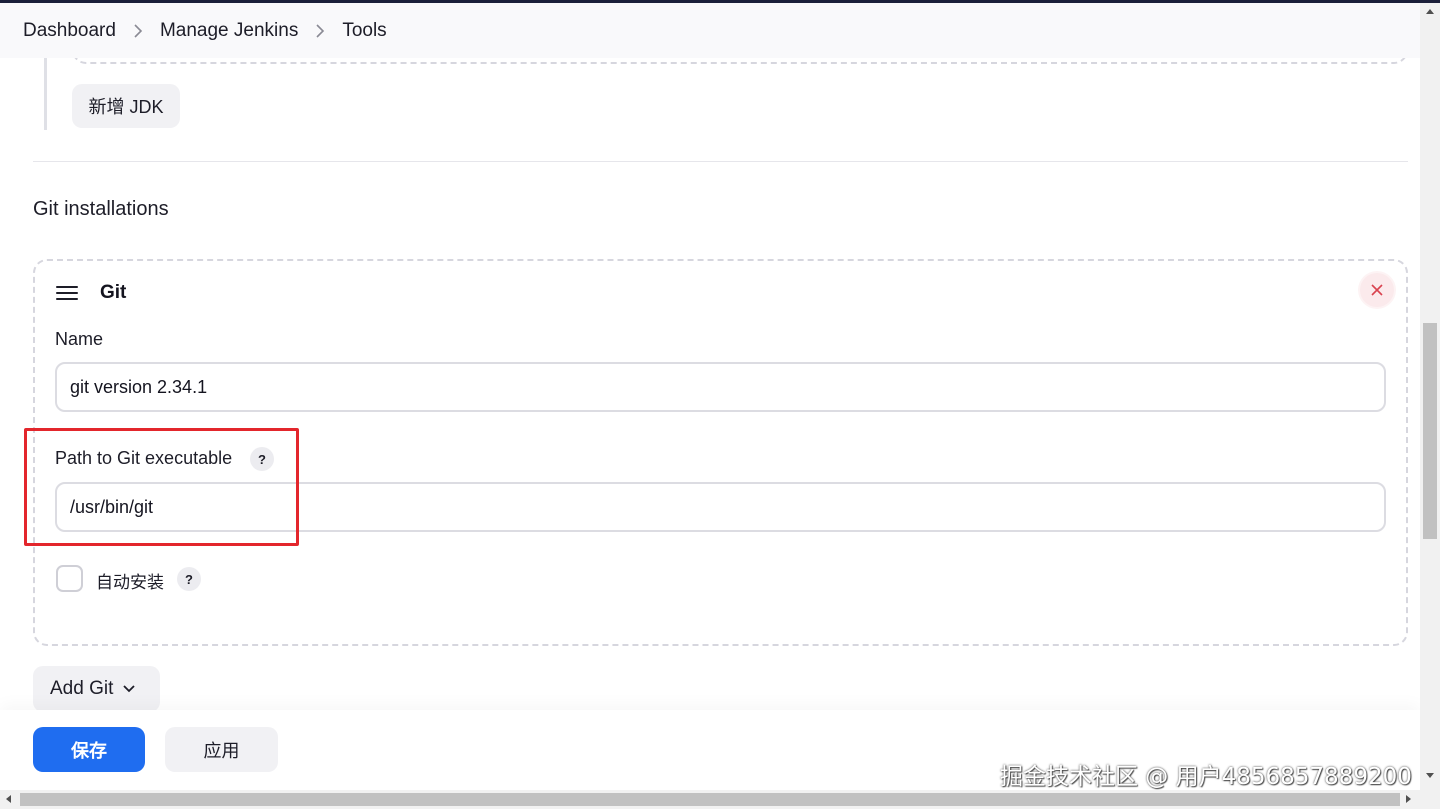 This screenshot has width=1440, height=809. I want to click on close-icon, so click(1377, 290).